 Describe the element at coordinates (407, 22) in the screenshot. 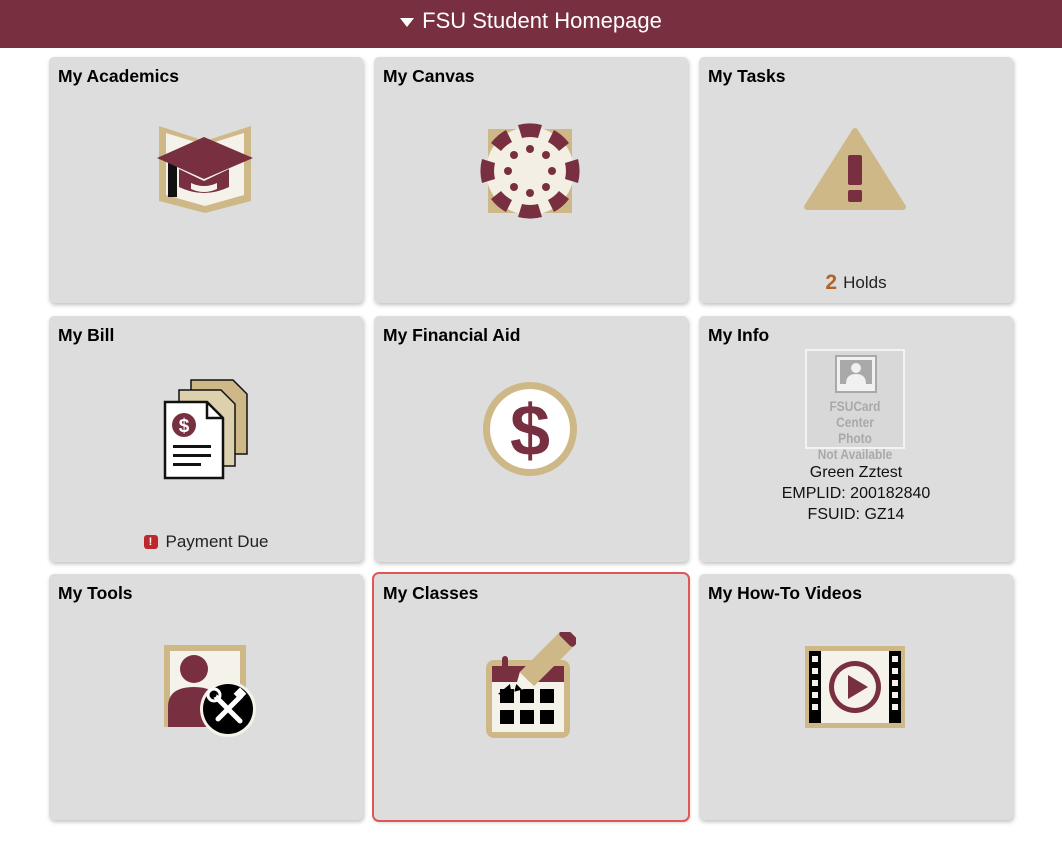

I see `caret-down-icon` at that location.